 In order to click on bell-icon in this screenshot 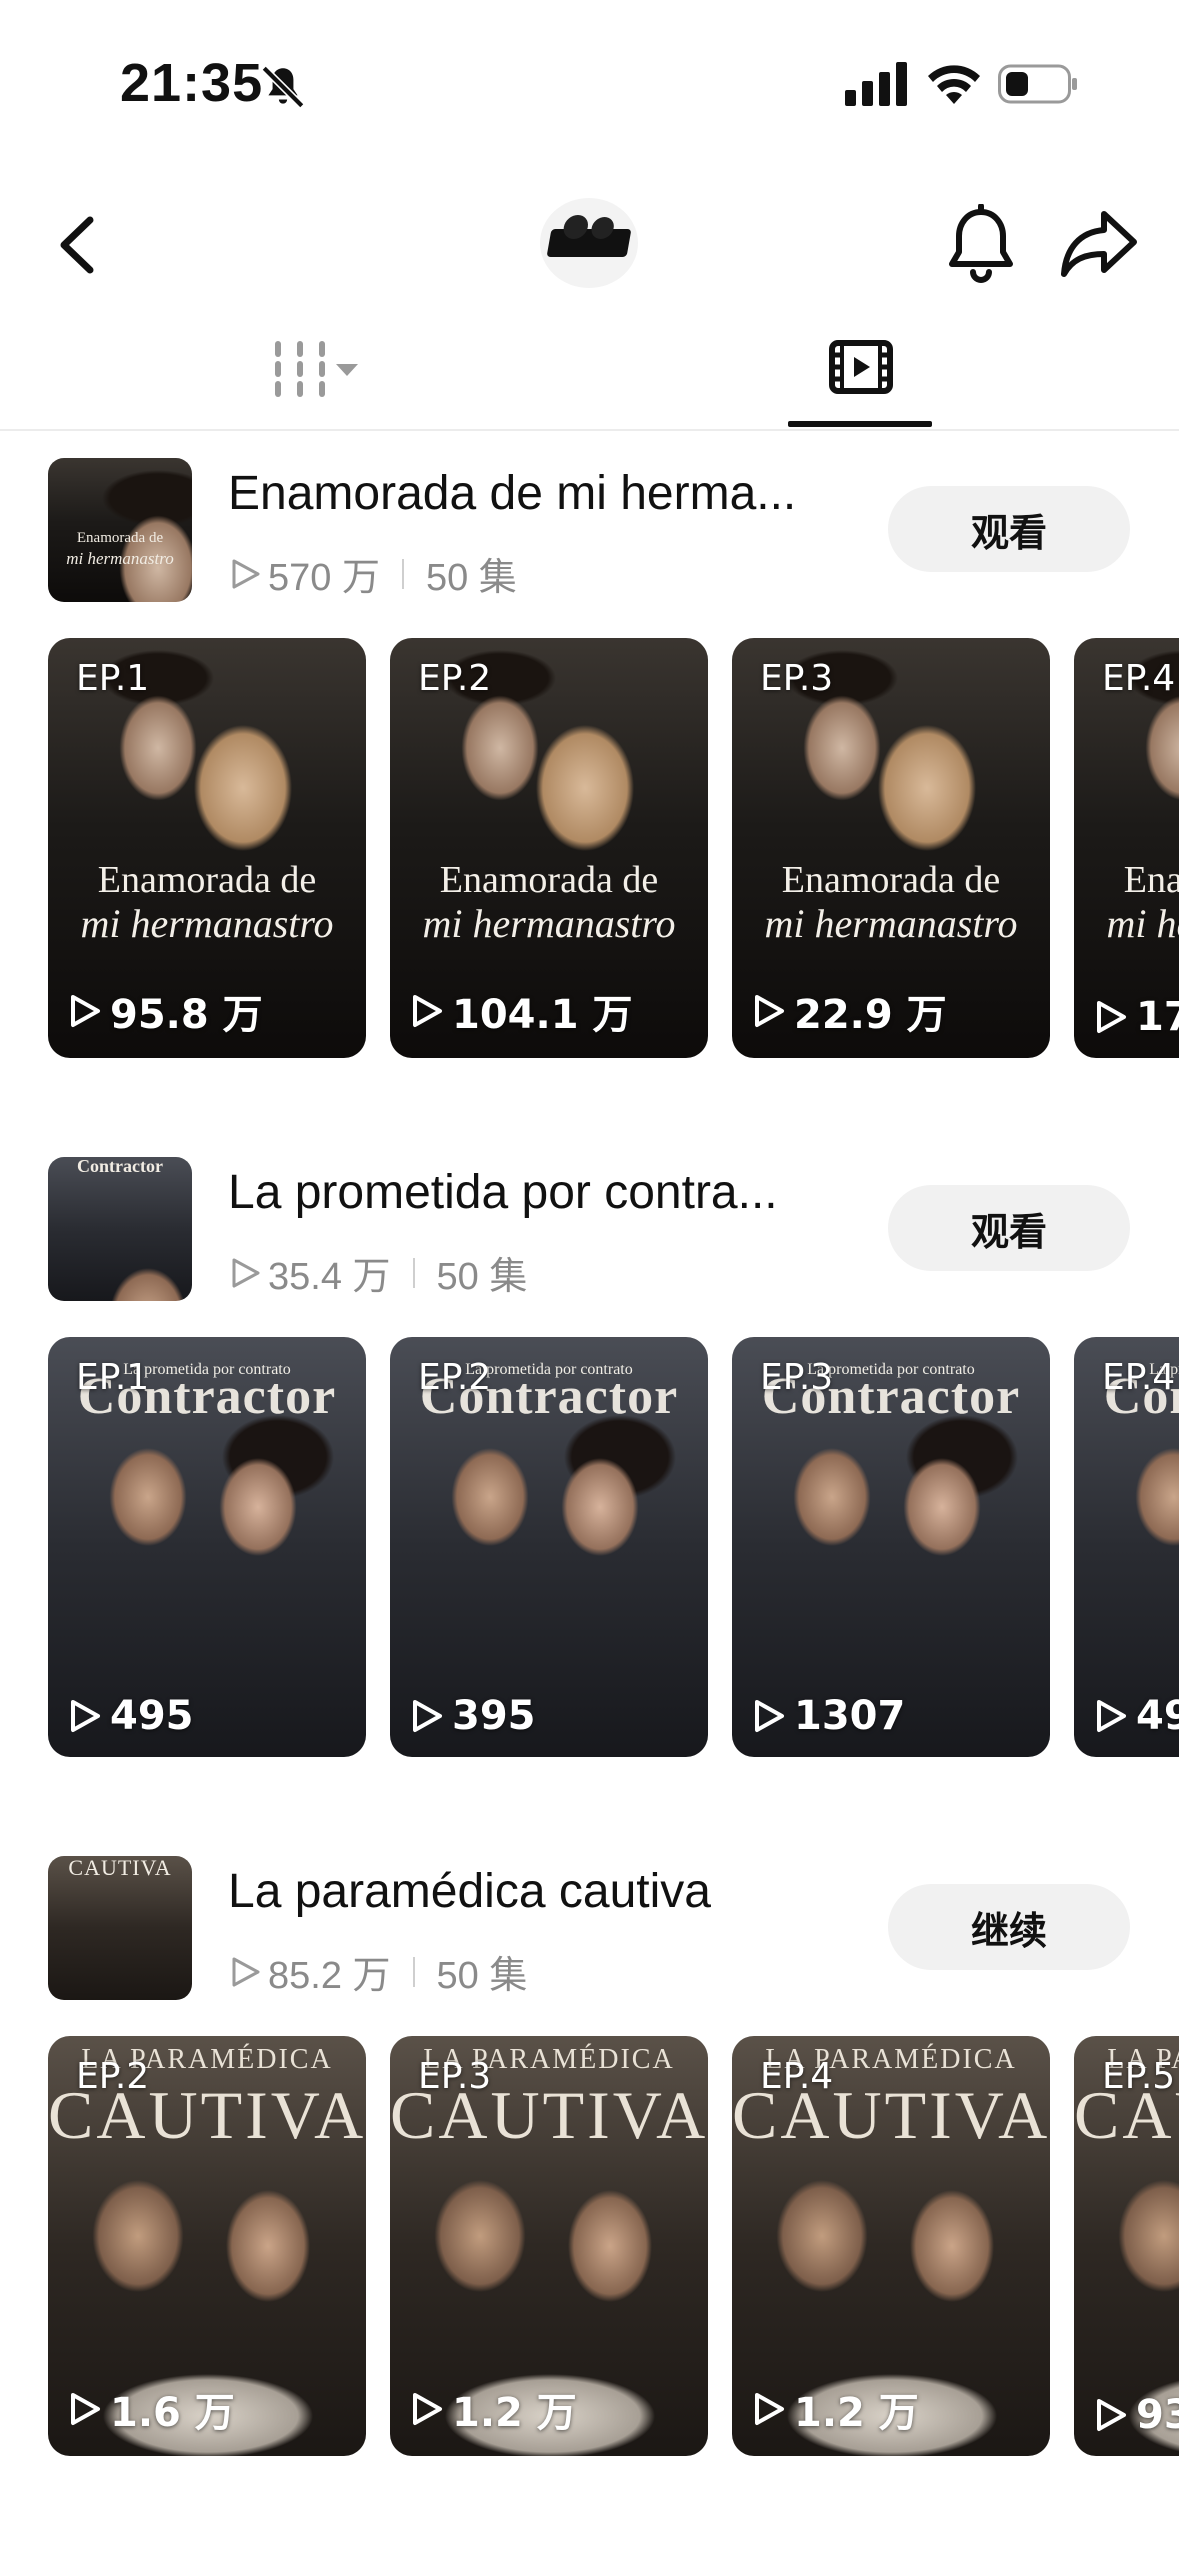, I will do `click(981, 244)`.